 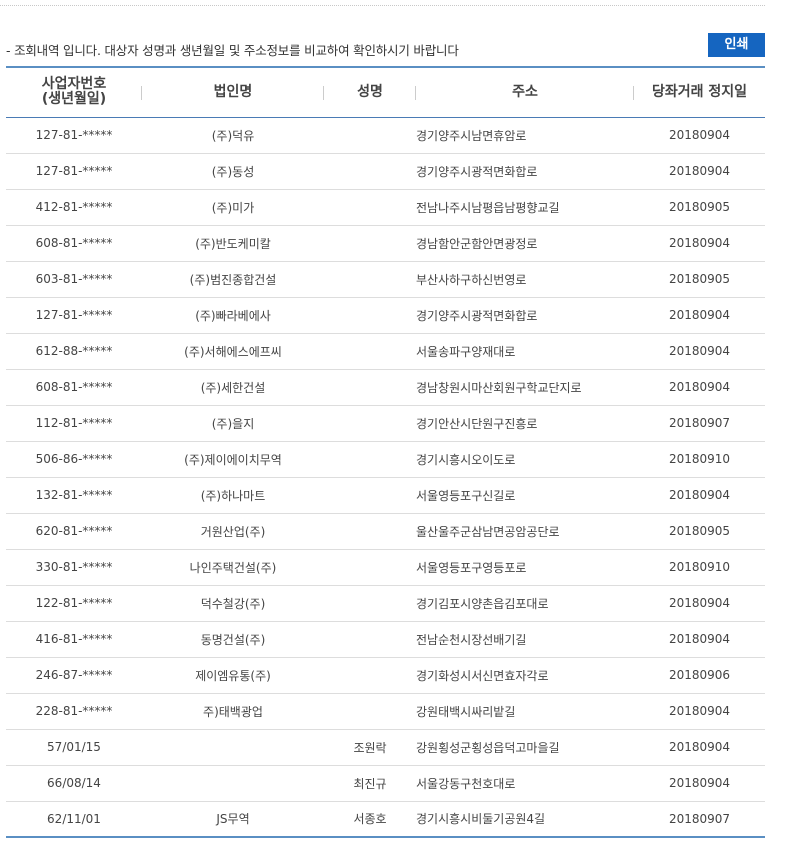 What do you see at coordinates (525, 531) in the screenshot?
I see `cell-address: 울산울주군삼남면공암공단로` at bounding box center [525, 531].